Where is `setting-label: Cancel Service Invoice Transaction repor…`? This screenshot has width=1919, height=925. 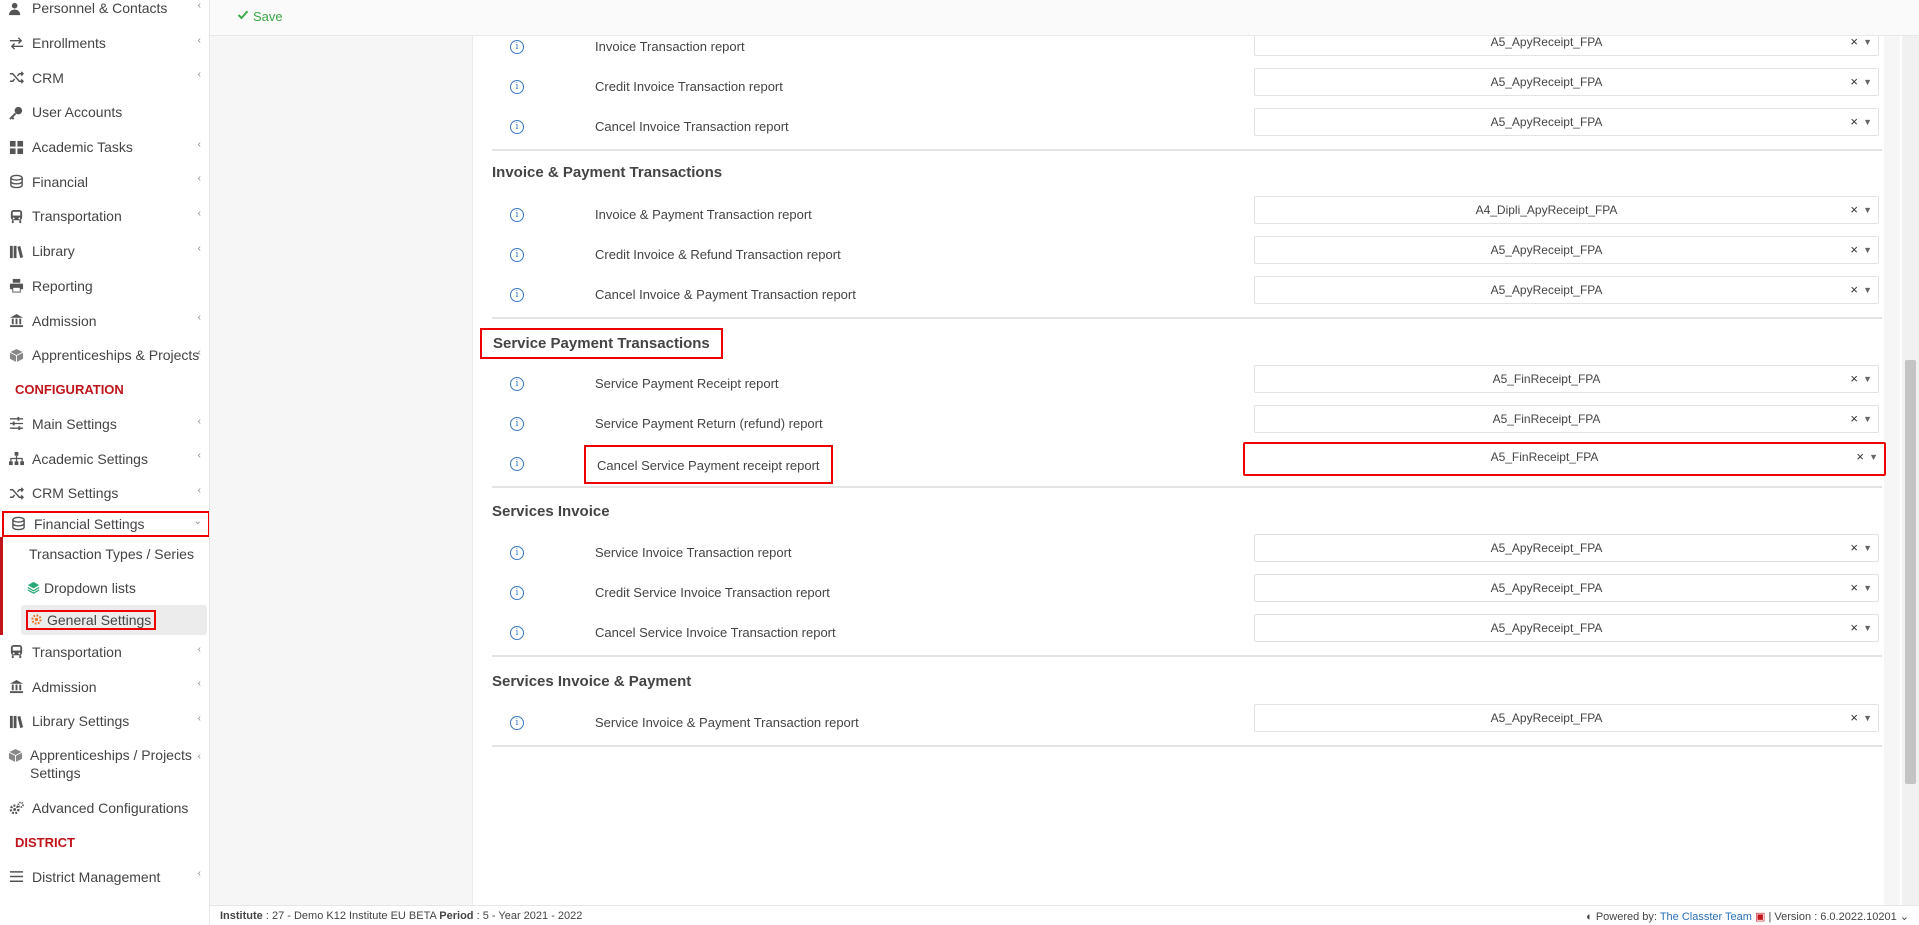 setting-label: Cancel Service Invoice Transaction repor… is located at coordinates (715, 632).